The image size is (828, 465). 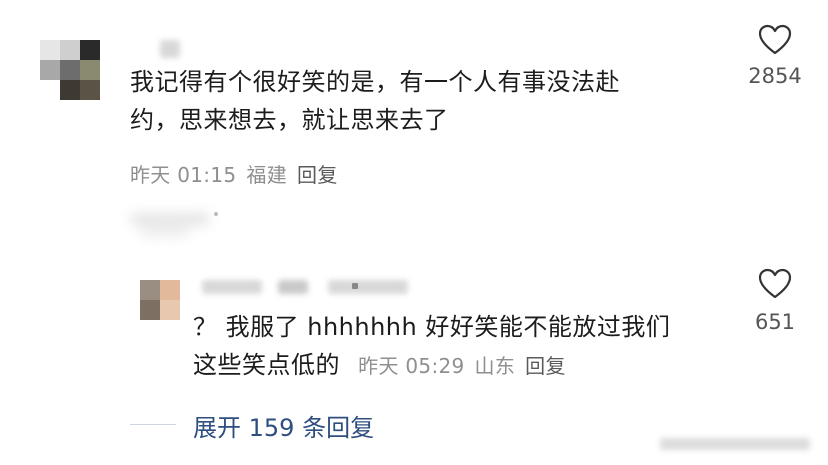 What do you see at coordinates (153, 424) in the screenshot?
I see `expand-divider` at bounding box center [153, 424].